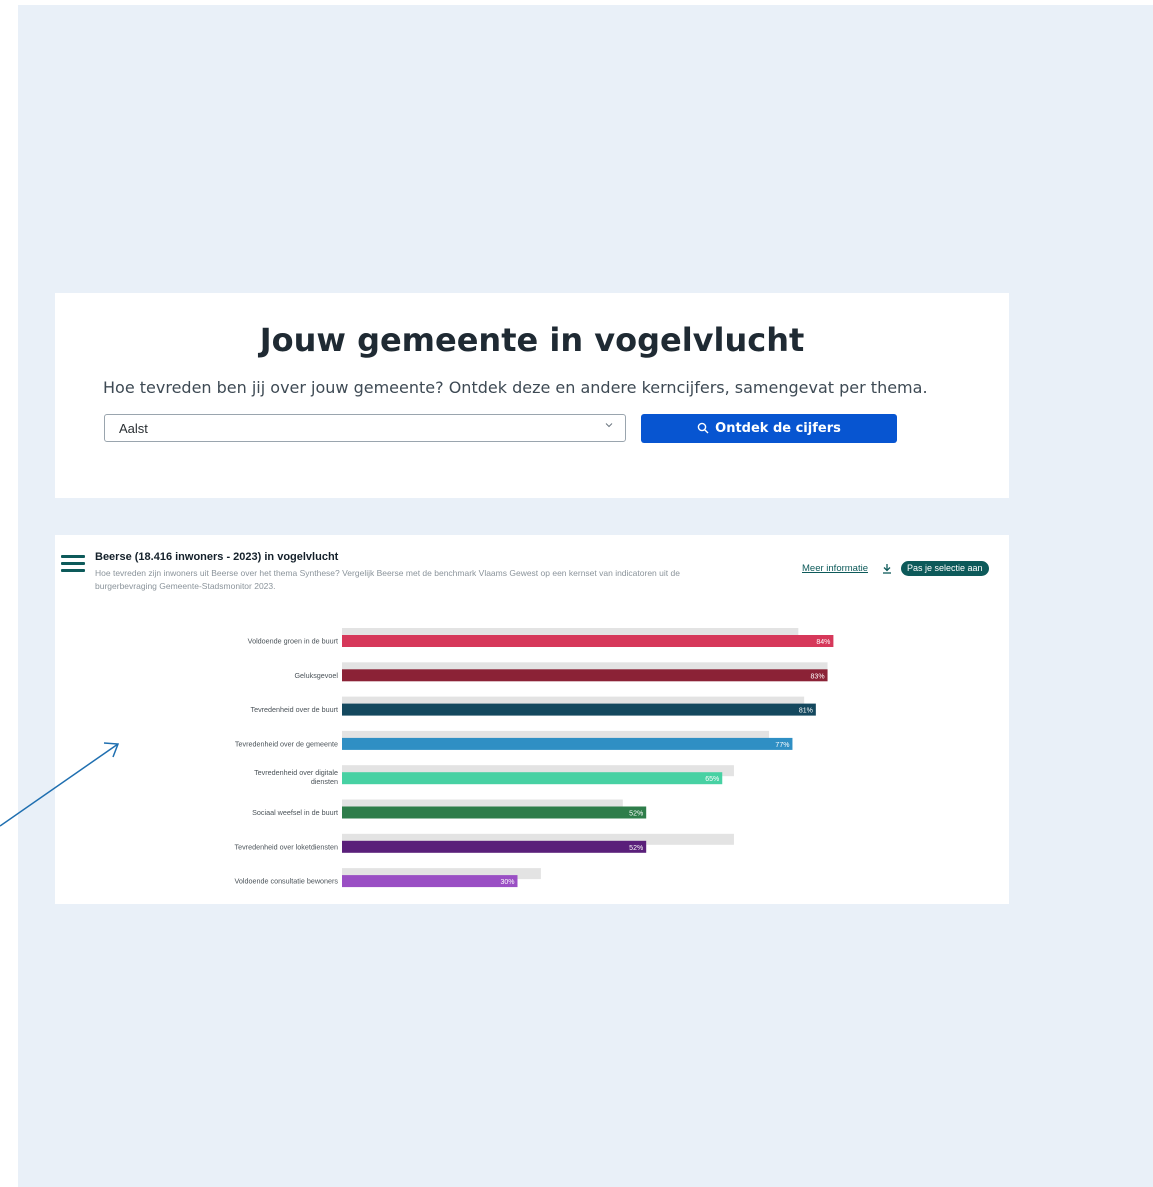 The height and width of the screenshot is (1187, 1153). What do you see at coordinates (133, 428) in the screenshot?
I see `selected-municipality: Aalst` at bounding box center [133, 428].